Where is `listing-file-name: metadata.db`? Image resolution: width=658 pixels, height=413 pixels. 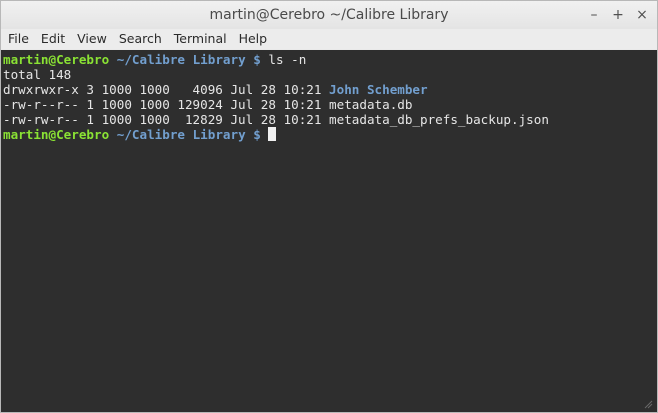
listing-file-name: metadata.db is located at coordinates (371, 104).